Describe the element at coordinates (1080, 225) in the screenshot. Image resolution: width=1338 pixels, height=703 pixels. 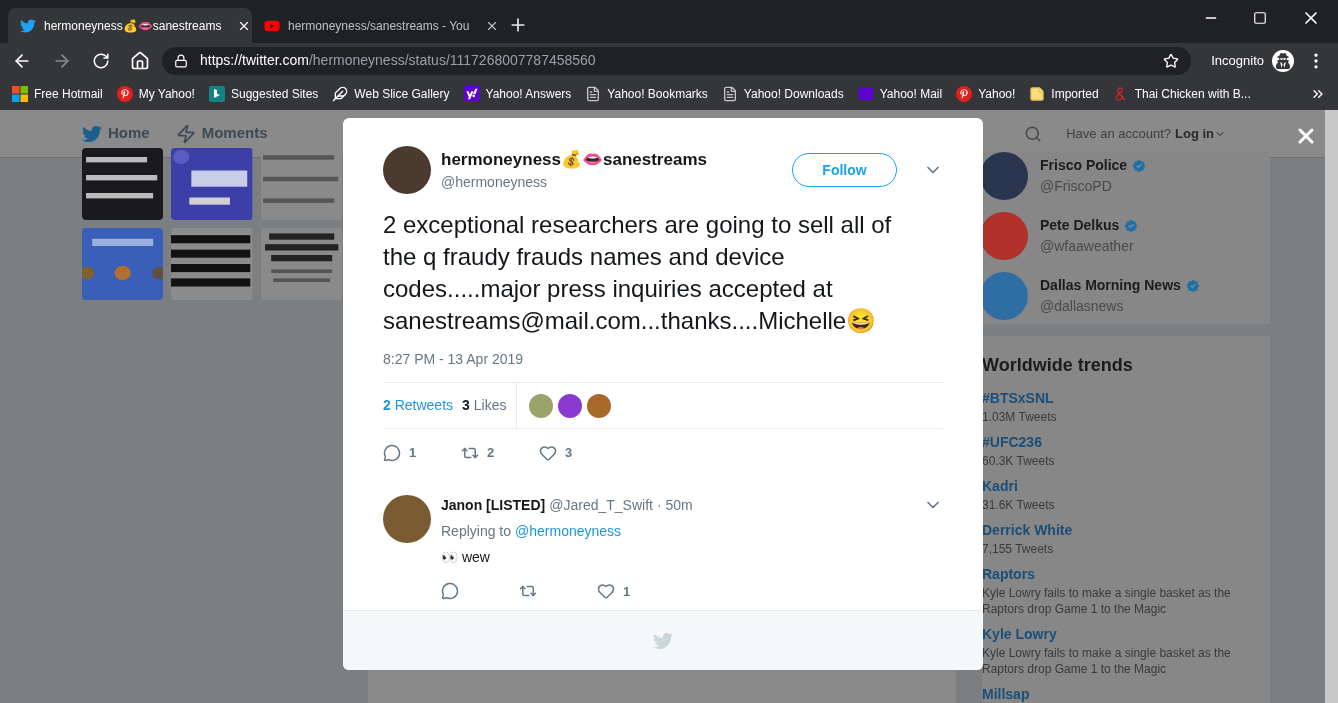
I see `account-name: Pete Delkus` at that location.